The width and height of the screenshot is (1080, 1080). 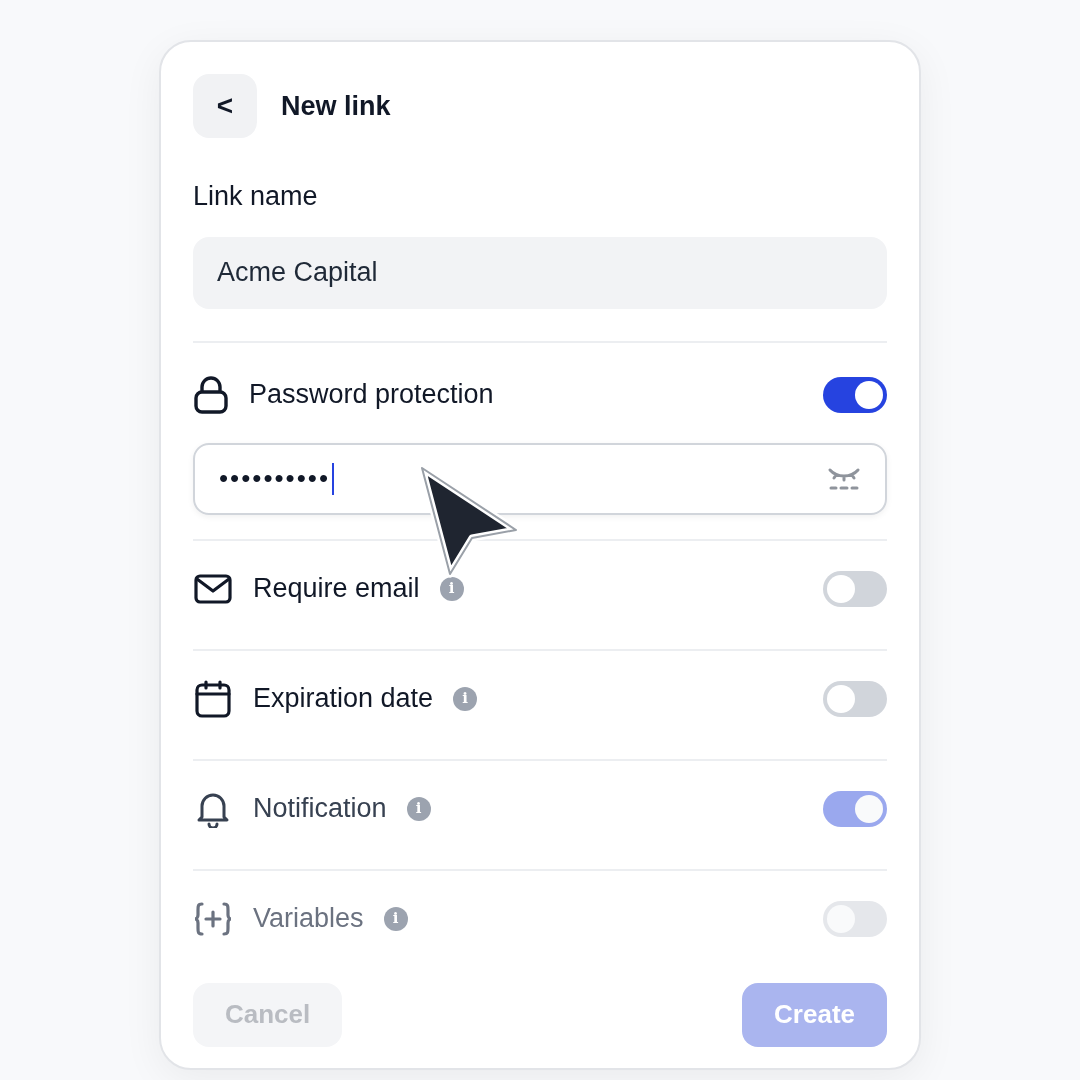 I want to click on password-value: ••••••••••, so click(x=275, y=478).